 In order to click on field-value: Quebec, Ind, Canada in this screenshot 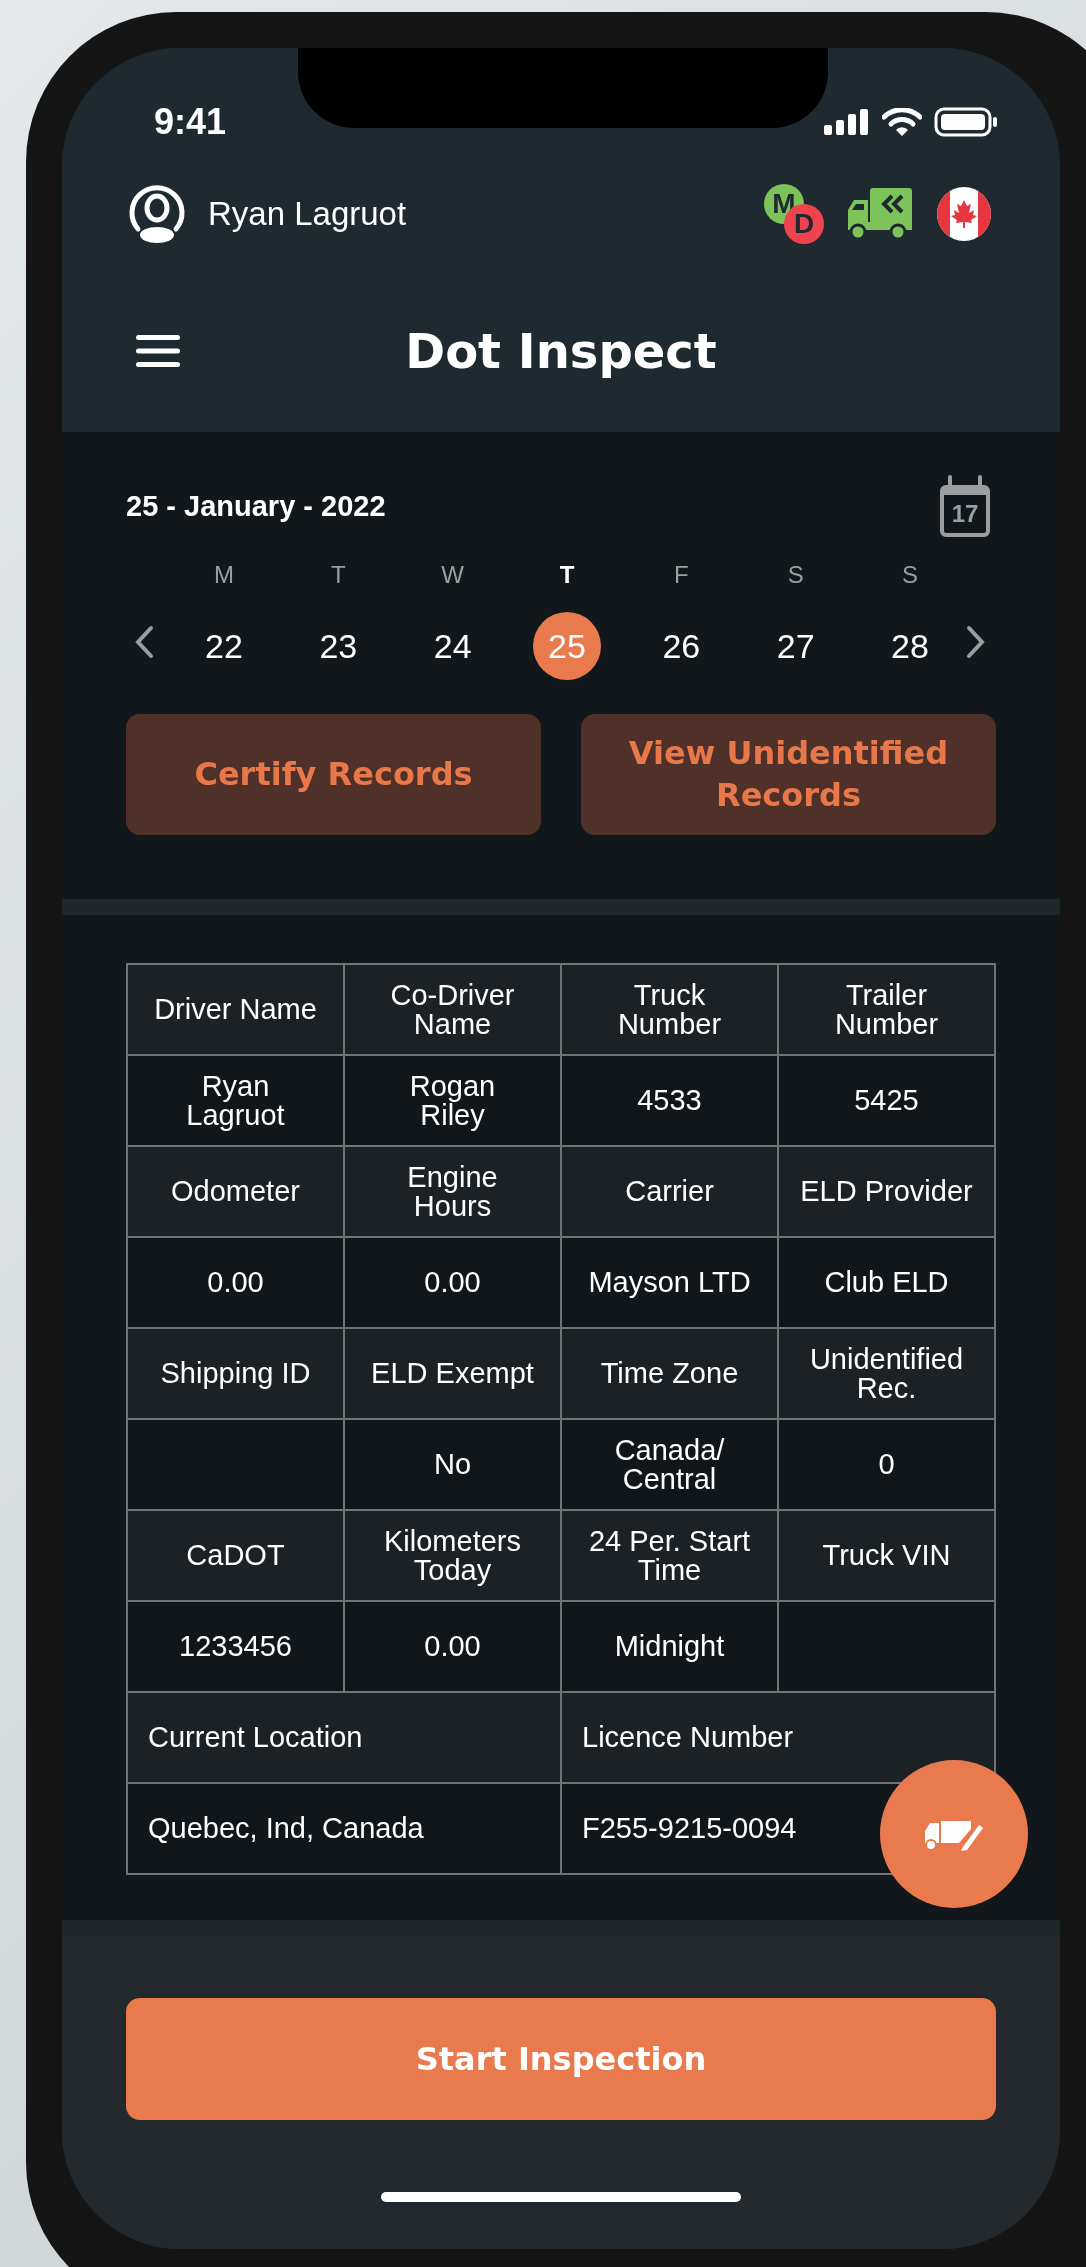, I will do `click(286, 1828)`.